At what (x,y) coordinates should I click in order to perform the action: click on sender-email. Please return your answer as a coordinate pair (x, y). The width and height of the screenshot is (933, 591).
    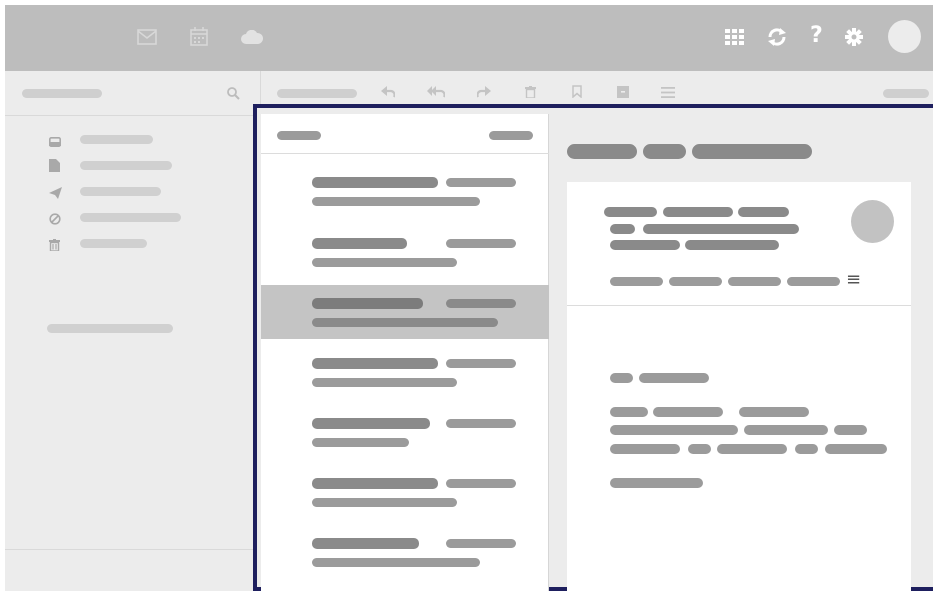
    Looking at the image, I should click on (763, 212).